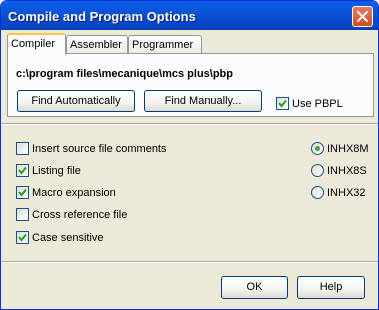  Describe the element at coordinates (56, 171) in the screenshot. I see `listing-file-label: Listing file` at that location.